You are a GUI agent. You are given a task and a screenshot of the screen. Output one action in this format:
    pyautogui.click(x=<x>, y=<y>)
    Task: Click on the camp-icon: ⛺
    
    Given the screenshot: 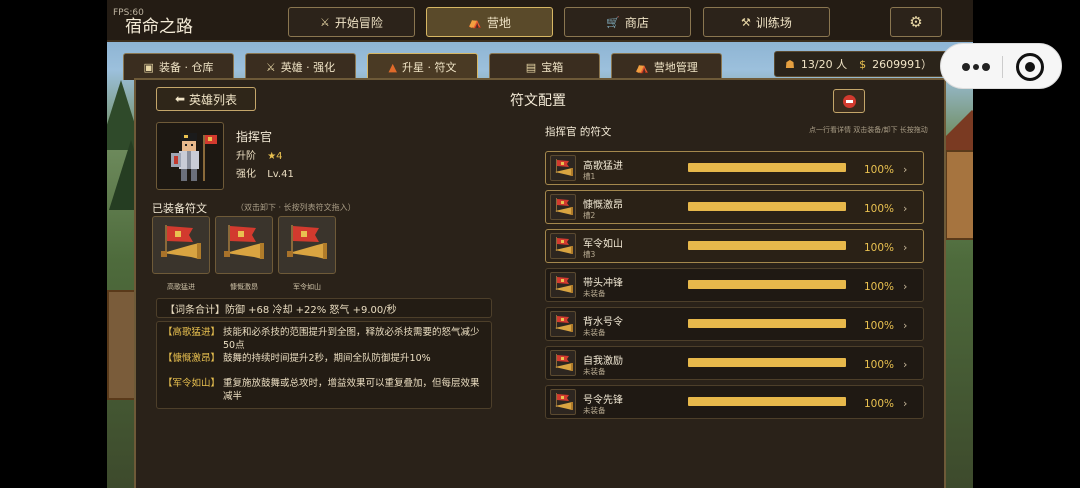 What is the action you would take?
    pyautogui.click(x=475, y=22)
    